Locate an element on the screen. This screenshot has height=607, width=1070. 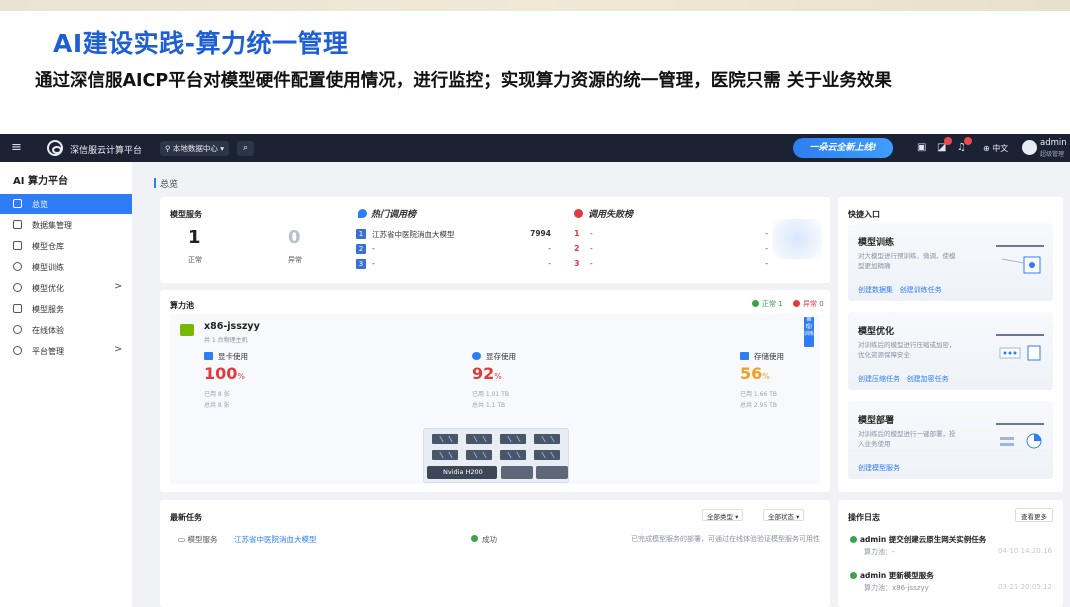
sidebar-item-label: 总览 is located at coordinates (40, 204).